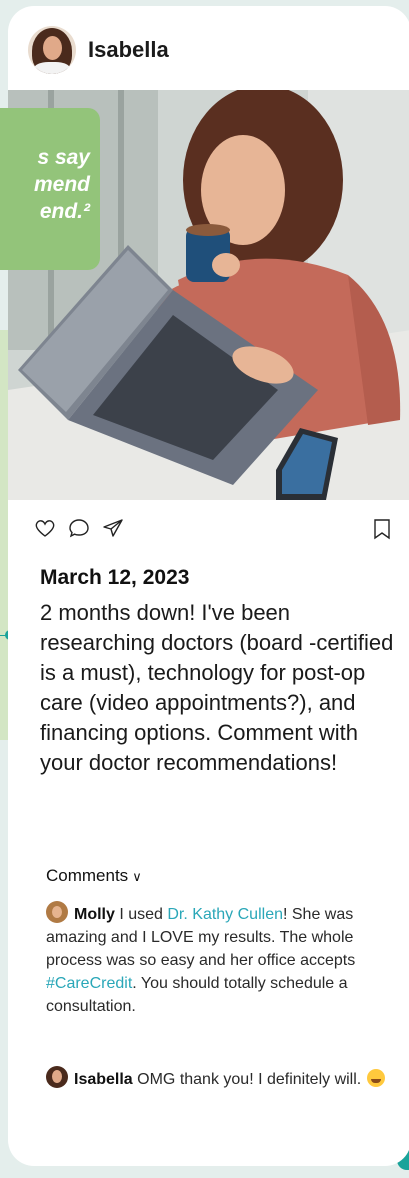  I want to click on hashtag-link: #CareCredit, so click(89, 983).